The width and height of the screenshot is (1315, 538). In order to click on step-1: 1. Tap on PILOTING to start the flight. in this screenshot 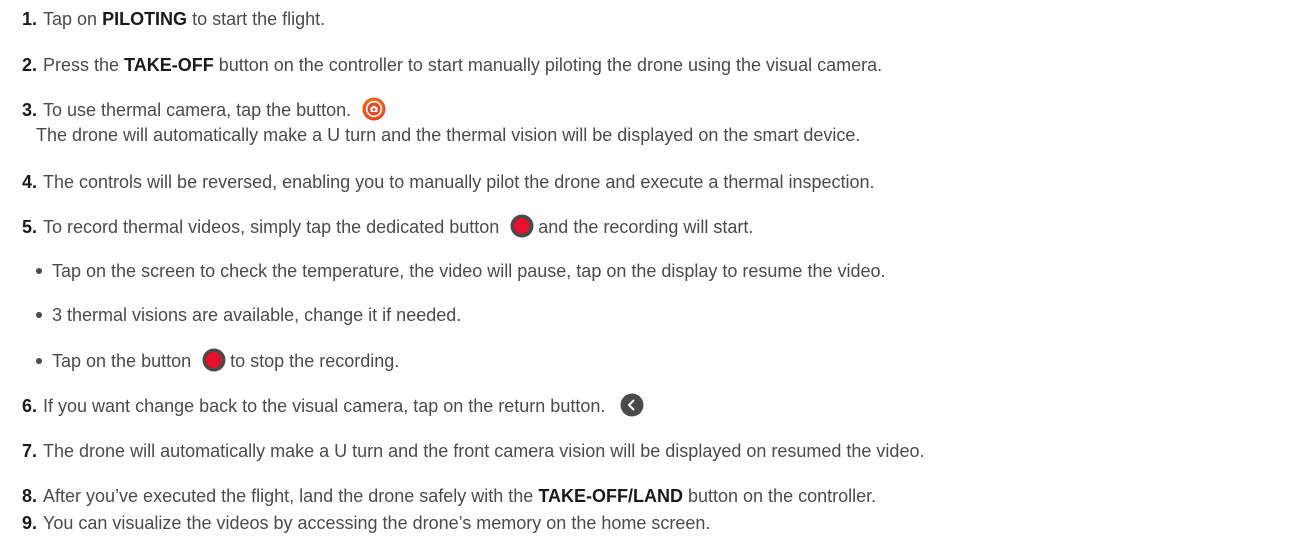, I will do `click(174, 19)`.